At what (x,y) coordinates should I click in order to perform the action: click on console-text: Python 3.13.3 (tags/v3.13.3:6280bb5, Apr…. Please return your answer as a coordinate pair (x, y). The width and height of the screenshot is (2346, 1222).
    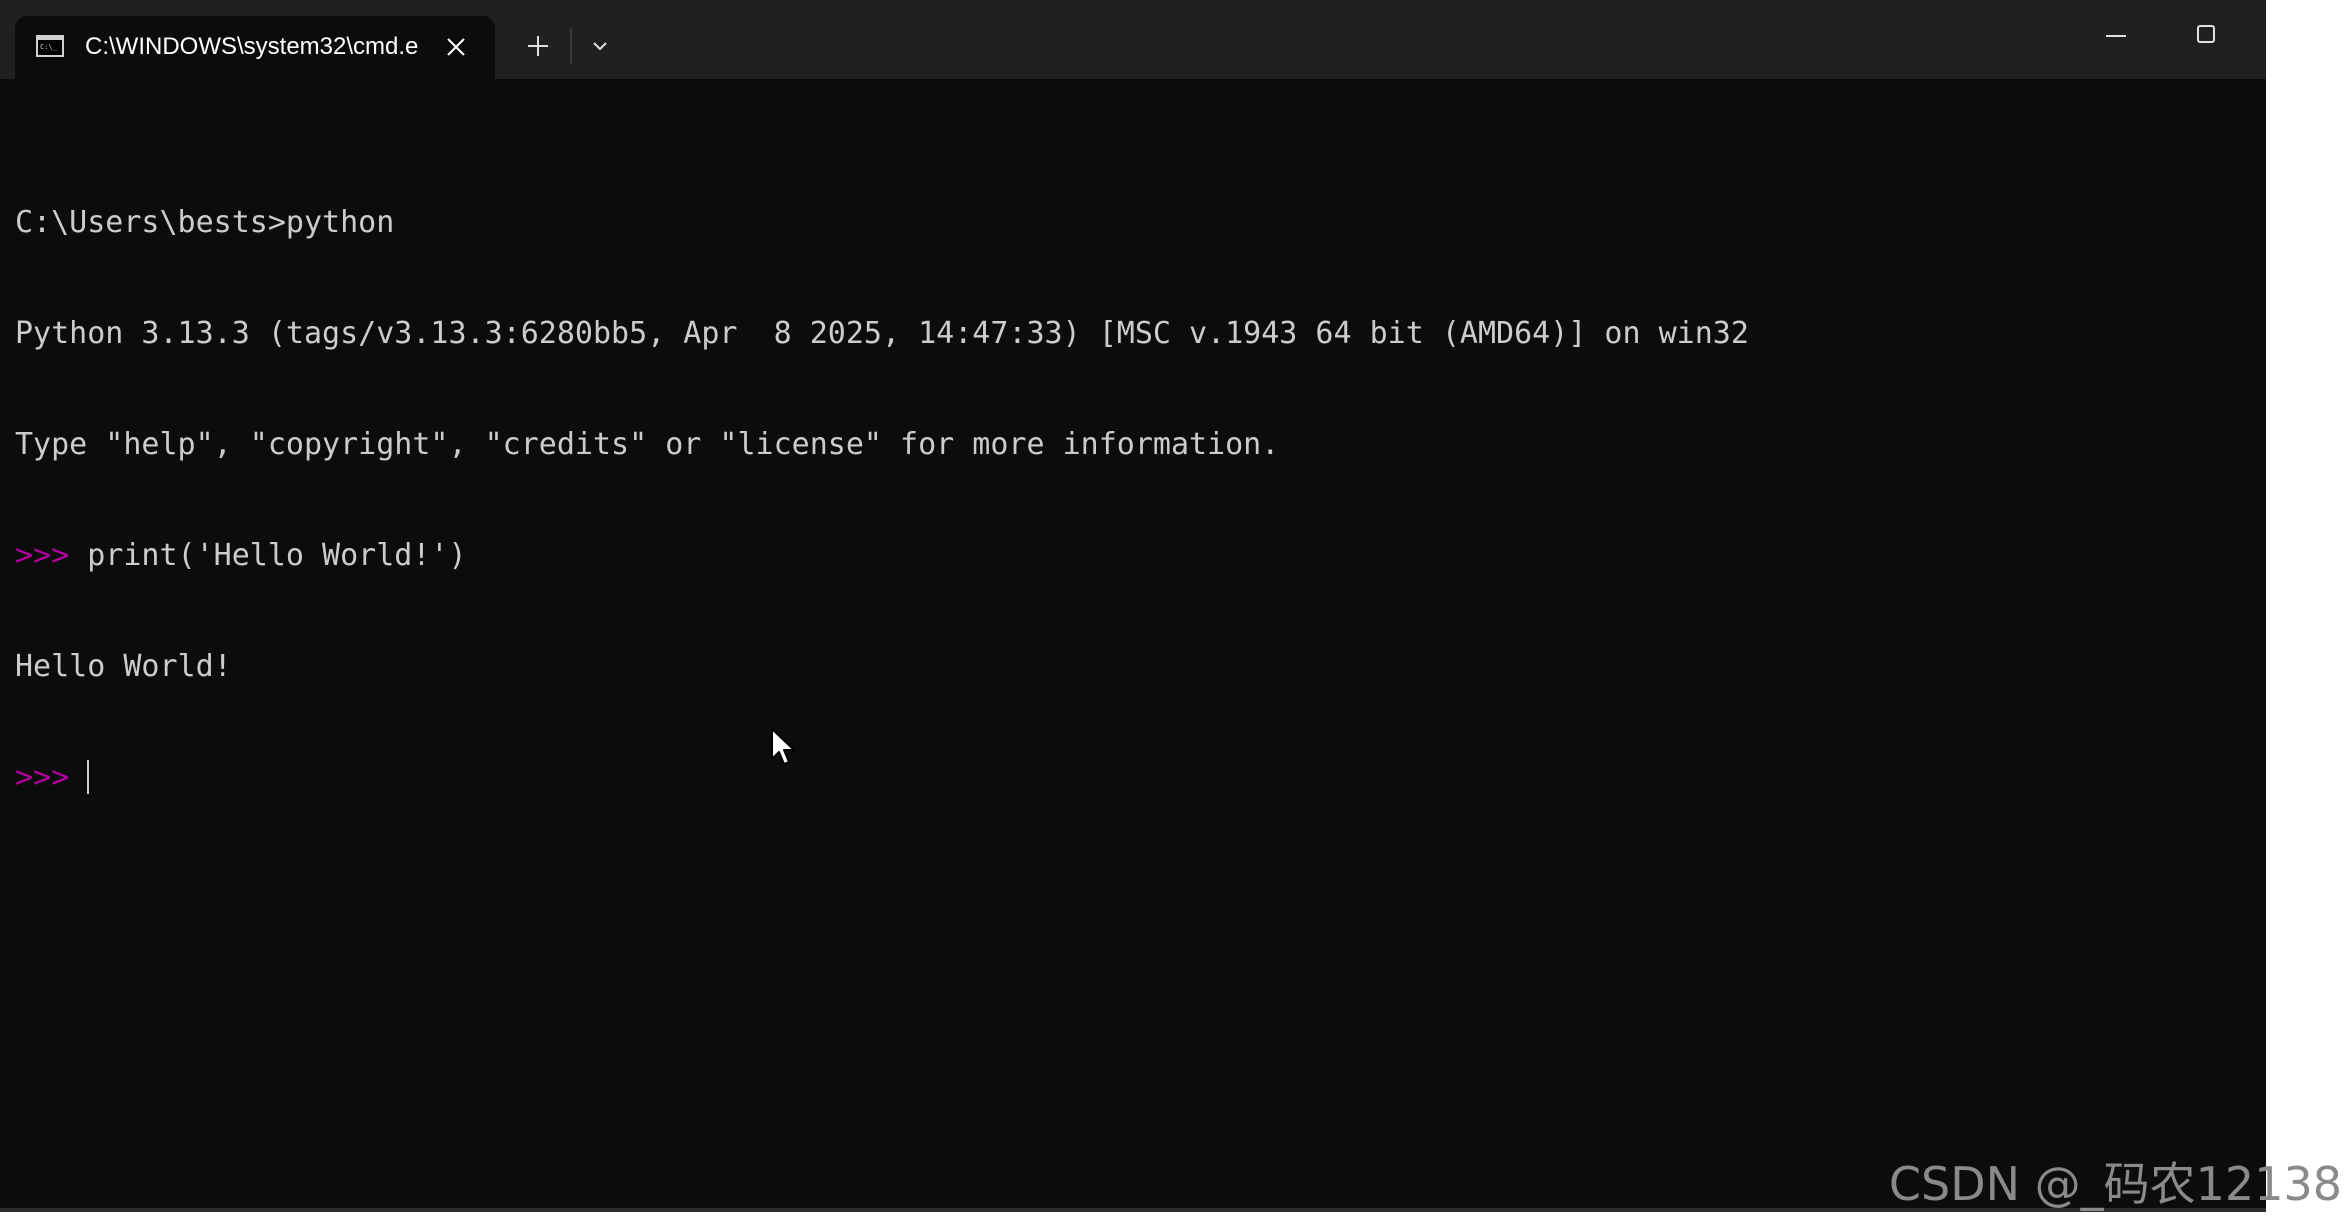
    Looking at the image, I should click on (882, 333).